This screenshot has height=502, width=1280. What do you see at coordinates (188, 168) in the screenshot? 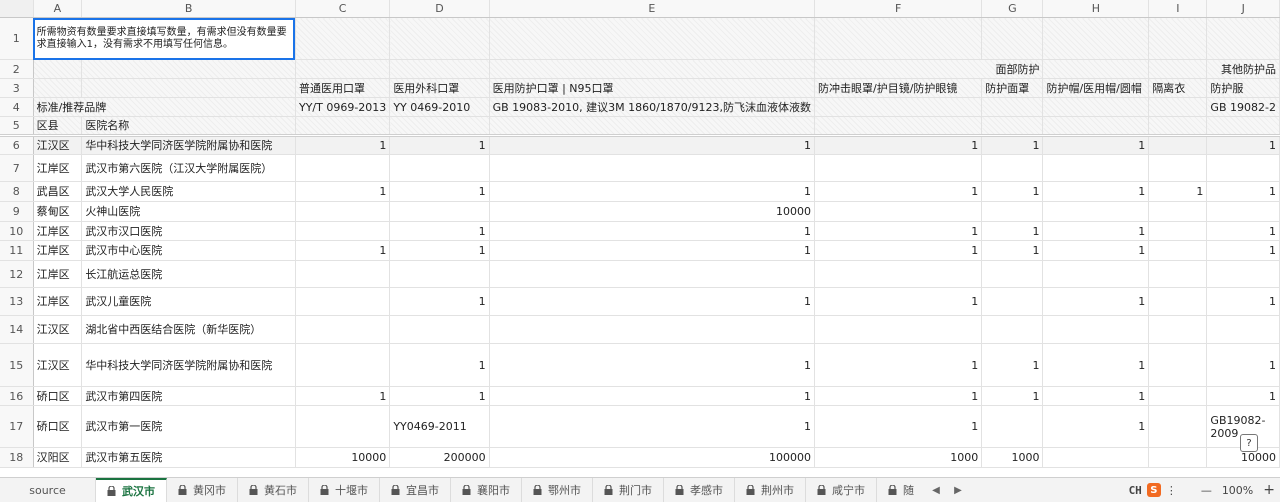
I see `hospital-cell: 武汉市第六医院（江汉大学附属医院）` at bounding box center [188, 168].